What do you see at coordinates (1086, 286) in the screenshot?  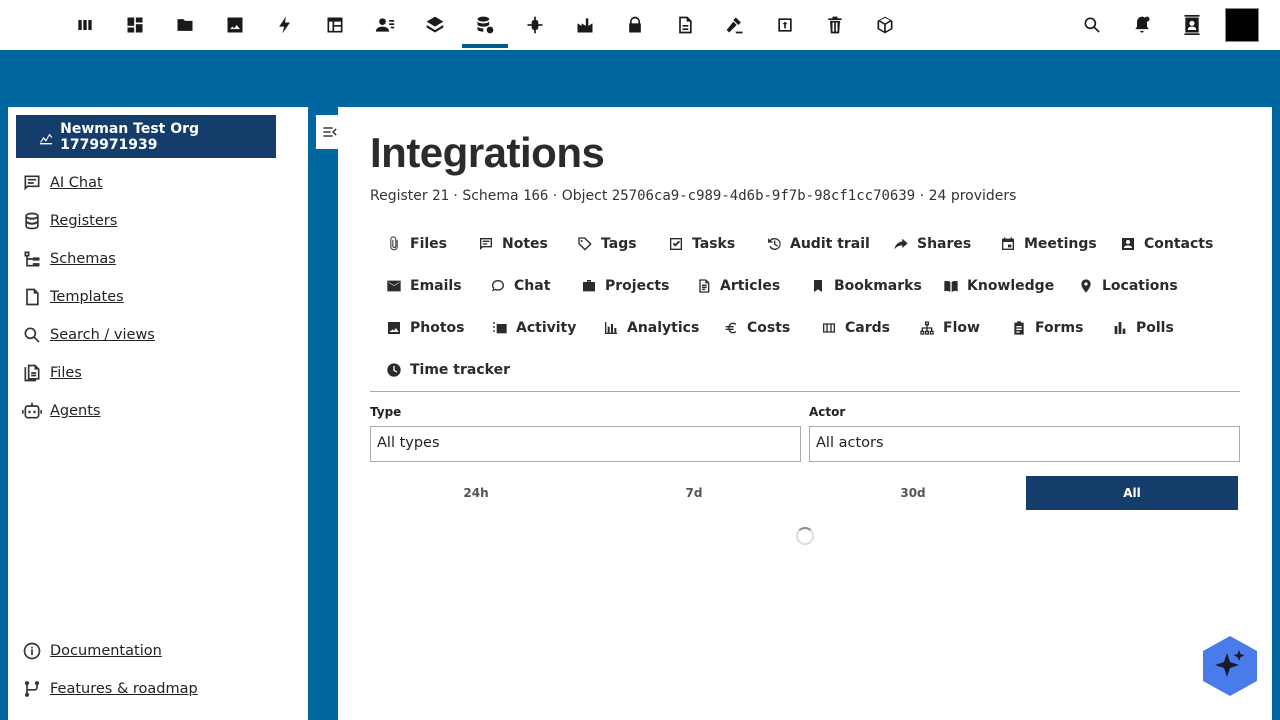 I see `pin-icon` at bounding box center [1086, 286].